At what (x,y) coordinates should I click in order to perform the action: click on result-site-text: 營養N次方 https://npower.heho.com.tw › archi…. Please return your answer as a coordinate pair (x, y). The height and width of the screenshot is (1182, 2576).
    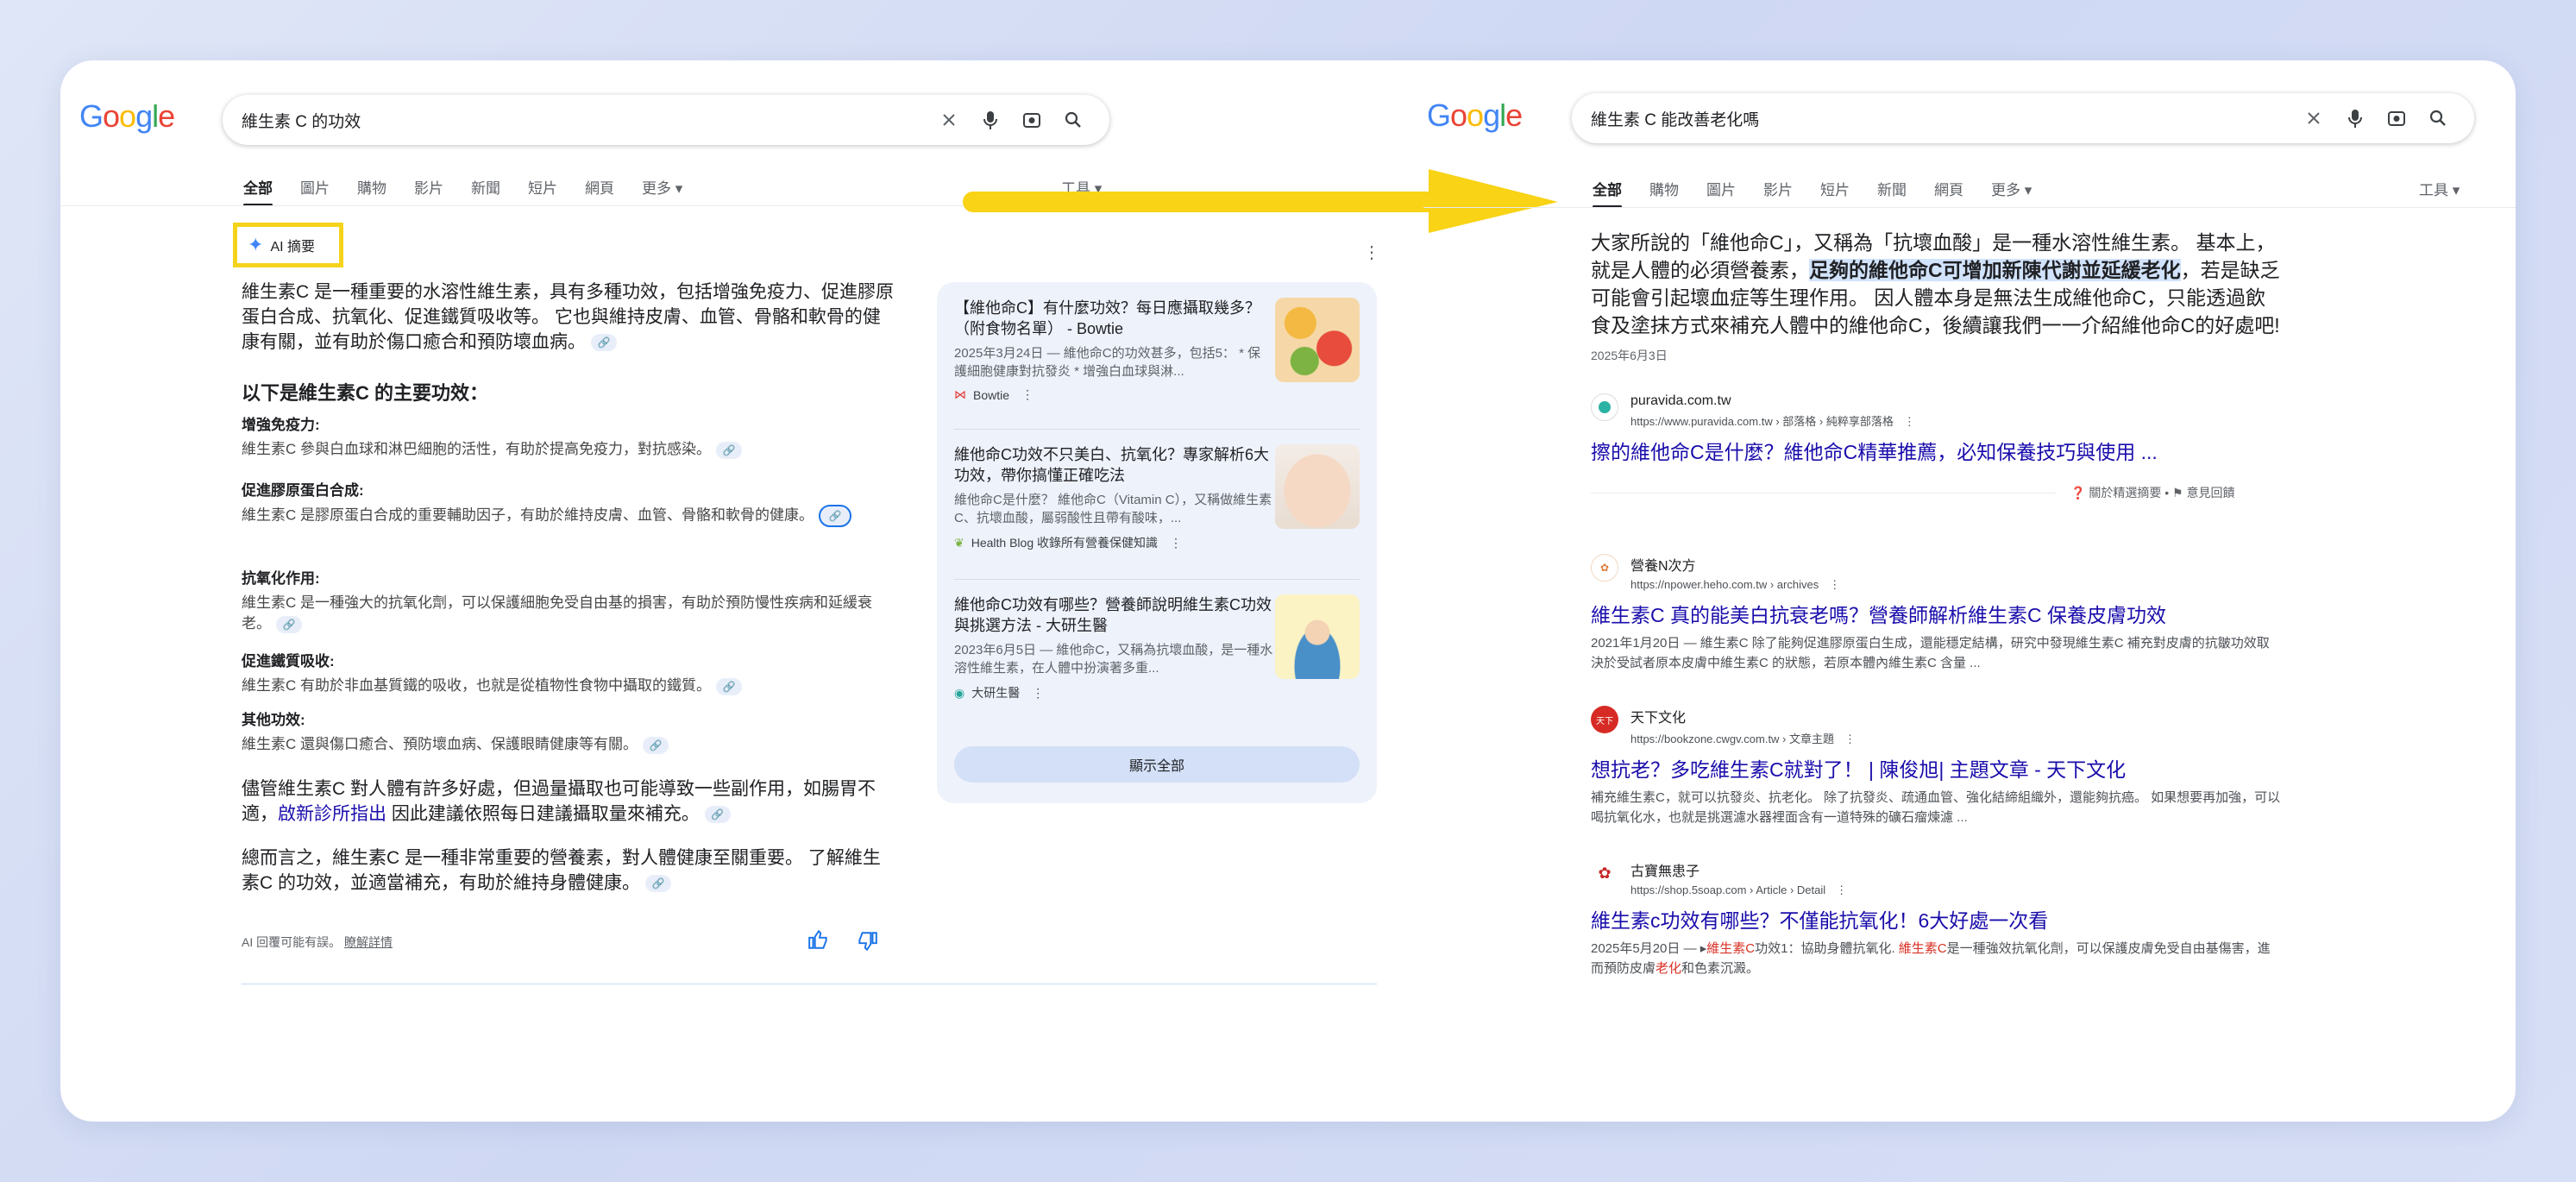
    Looking at the image, I should click on (1735, 573).